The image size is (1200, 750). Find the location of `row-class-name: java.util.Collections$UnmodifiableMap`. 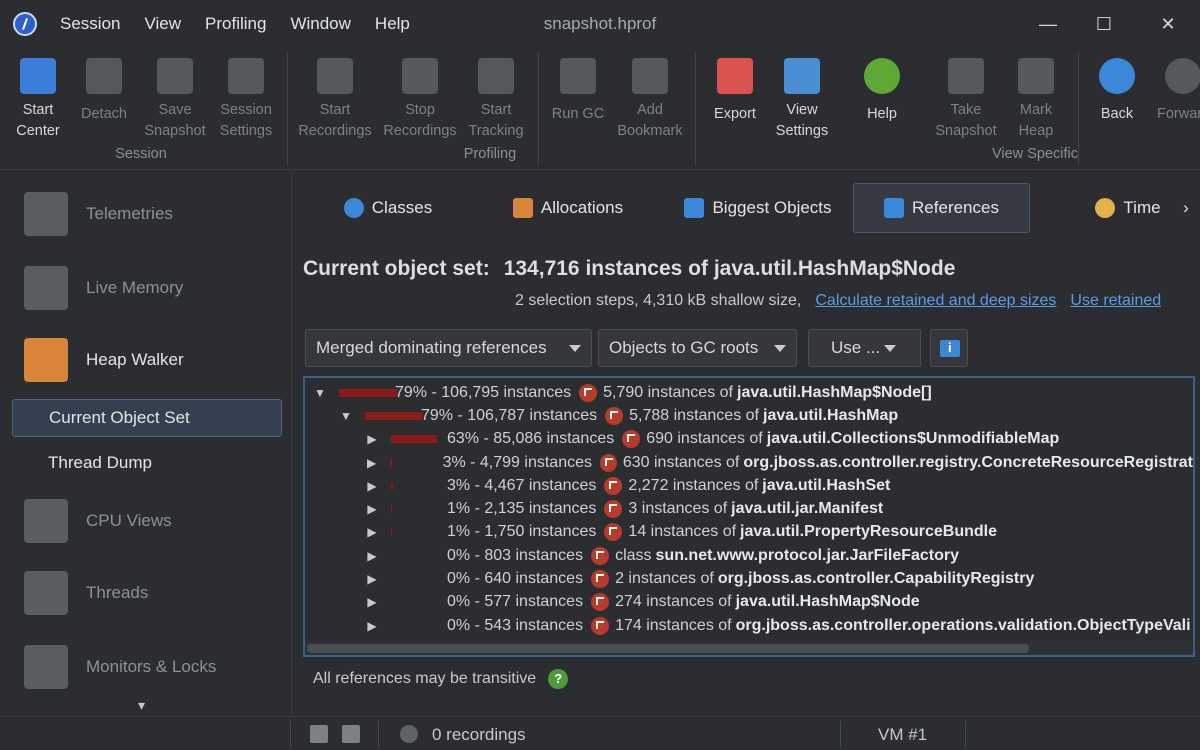

row-class-name: java.util.Collections$UnmodifiableMap is located at coordinates (913, 439).